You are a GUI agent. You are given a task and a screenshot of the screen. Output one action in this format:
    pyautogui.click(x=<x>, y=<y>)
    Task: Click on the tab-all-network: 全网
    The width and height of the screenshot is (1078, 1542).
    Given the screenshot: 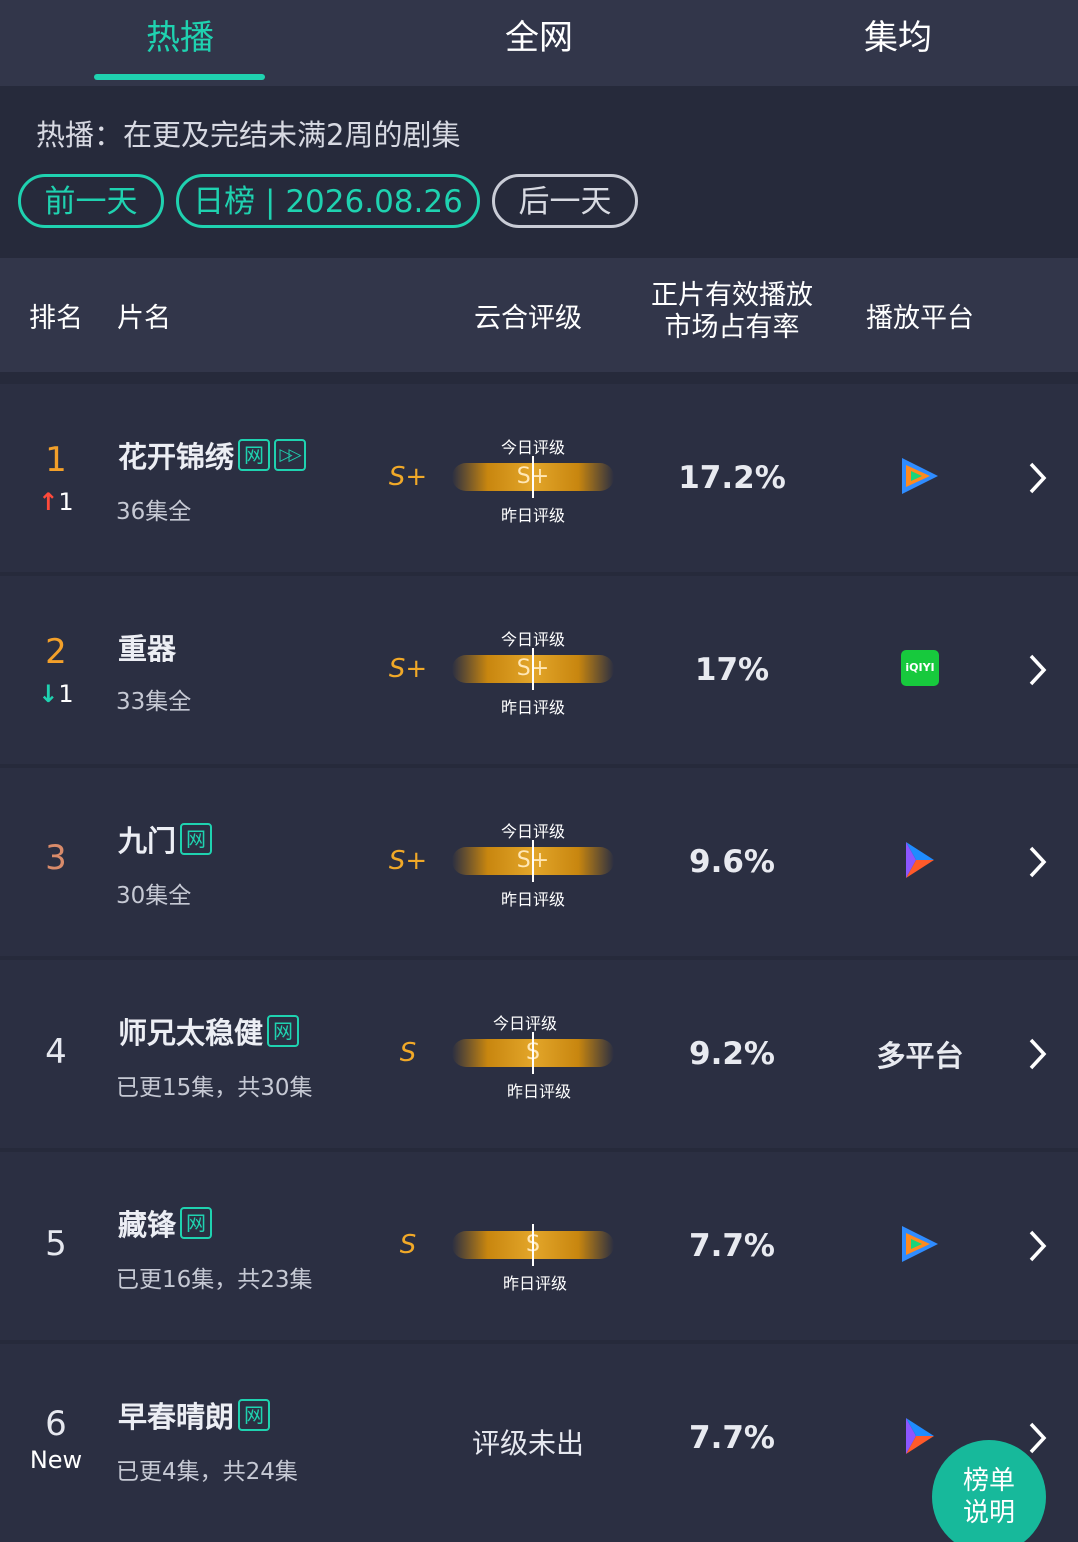 What is the action you would take?
    pyautogui.click(x=539, y=43)
    